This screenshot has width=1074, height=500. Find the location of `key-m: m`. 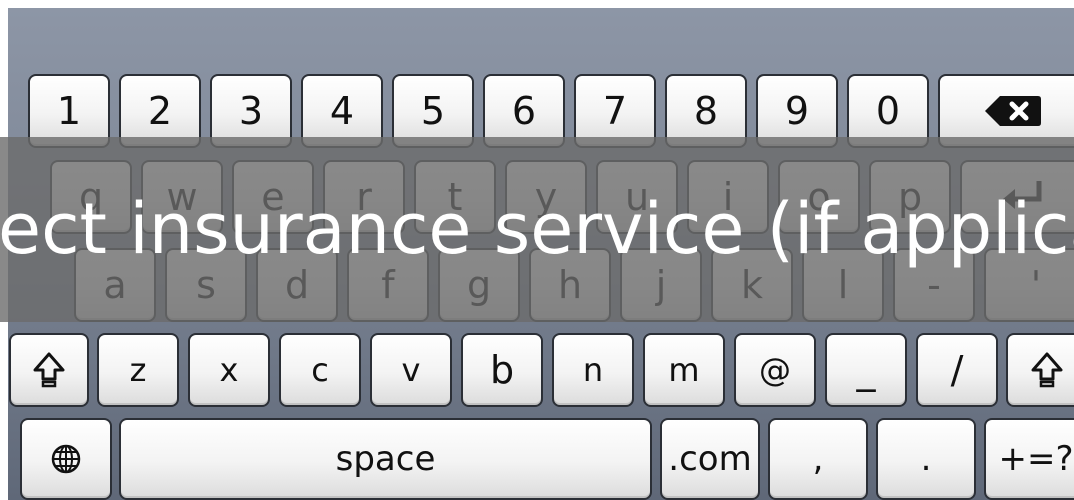

key-m: m is located at coordinates (684, 370).